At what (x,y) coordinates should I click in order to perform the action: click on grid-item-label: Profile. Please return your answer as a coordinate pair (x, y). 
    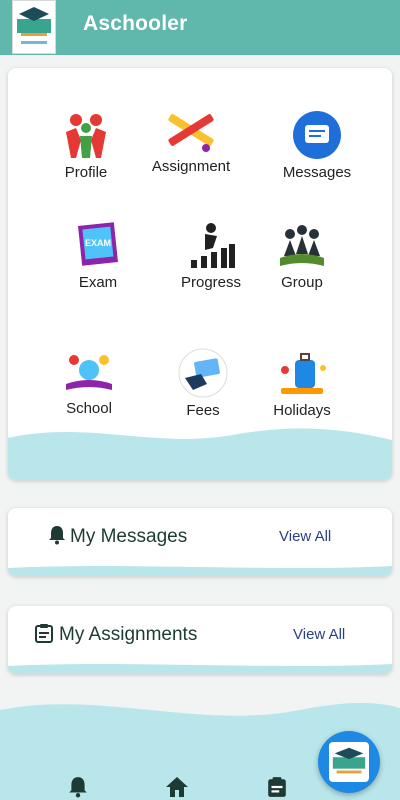
    Looking at the image, I should click on (86, 172).